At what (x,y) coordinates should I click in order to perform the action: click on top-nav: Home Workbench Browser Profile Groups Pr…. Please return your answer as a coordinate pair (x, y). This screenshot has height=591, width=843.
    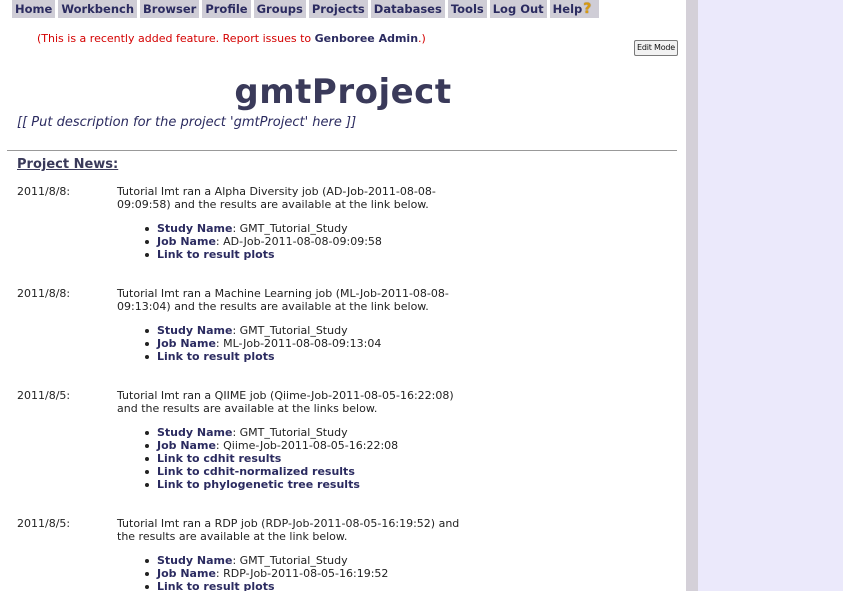
    Looking at the image, I should click on (306, 9).